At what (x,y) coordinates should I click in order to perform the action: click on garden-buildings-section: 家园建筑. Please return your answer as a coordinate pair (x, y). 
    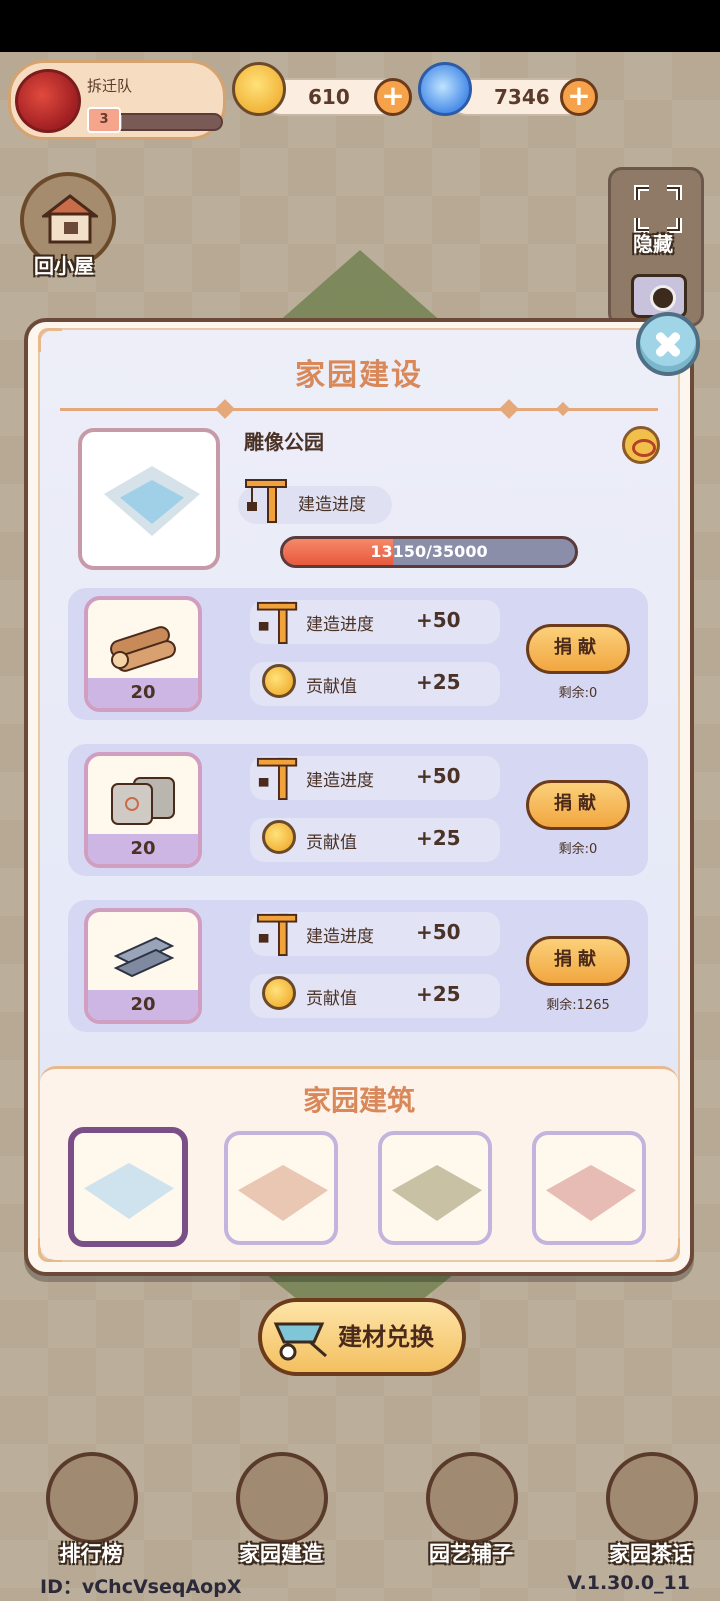
    Looking at the image, I should click on (359, 1163).